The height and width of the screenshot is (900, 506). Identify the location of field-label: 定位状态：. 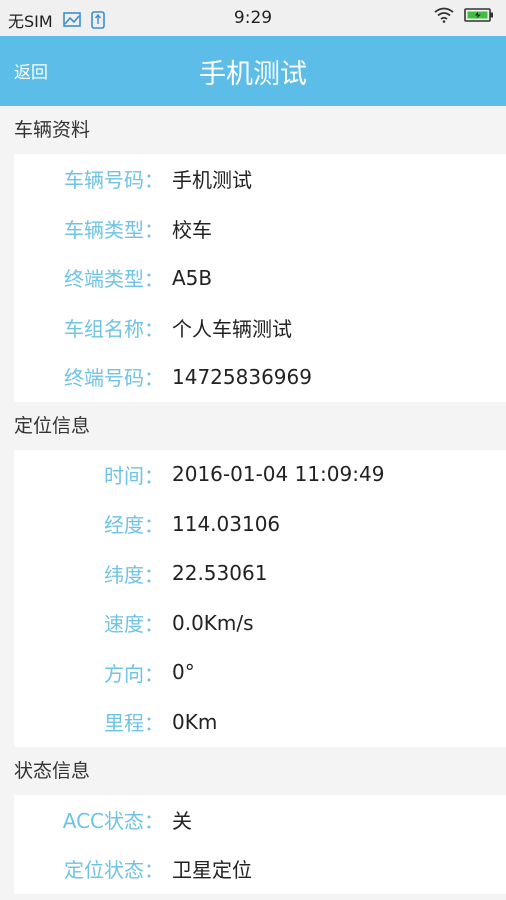
(114, 870).